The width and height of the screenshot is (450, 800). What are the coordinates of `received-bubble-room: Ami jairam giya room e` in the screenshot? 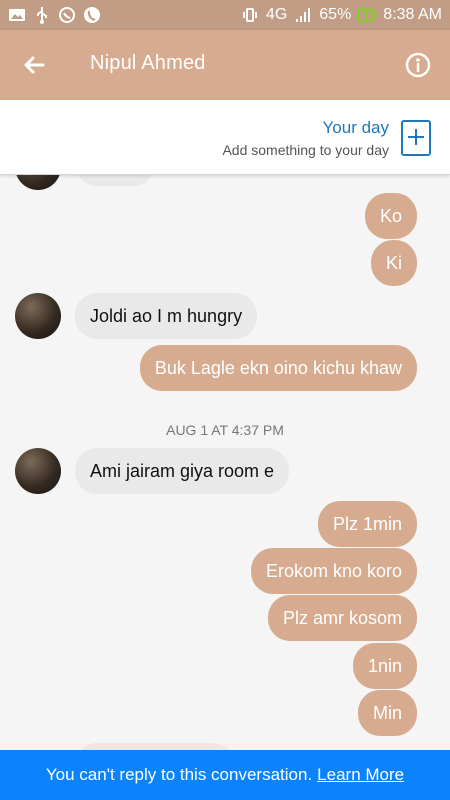 It's located at (182, 471).